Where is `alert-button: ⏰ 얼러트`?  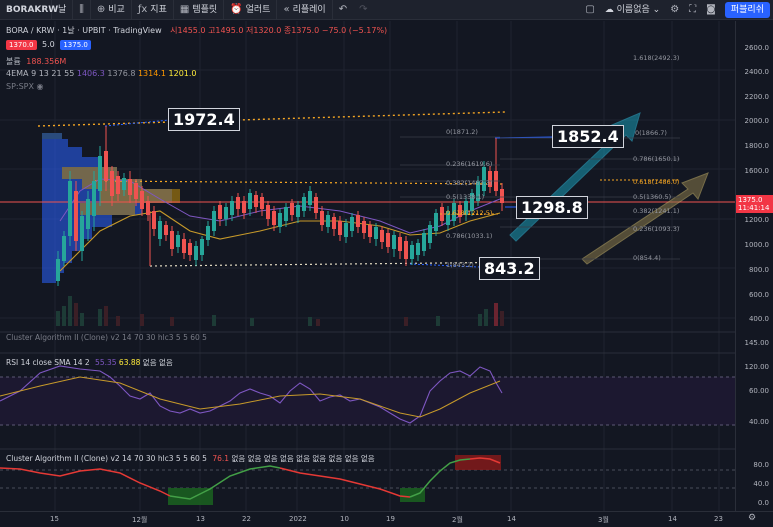
alert-button: ⏰ 얼러트 is located at coordinates (251, 10).